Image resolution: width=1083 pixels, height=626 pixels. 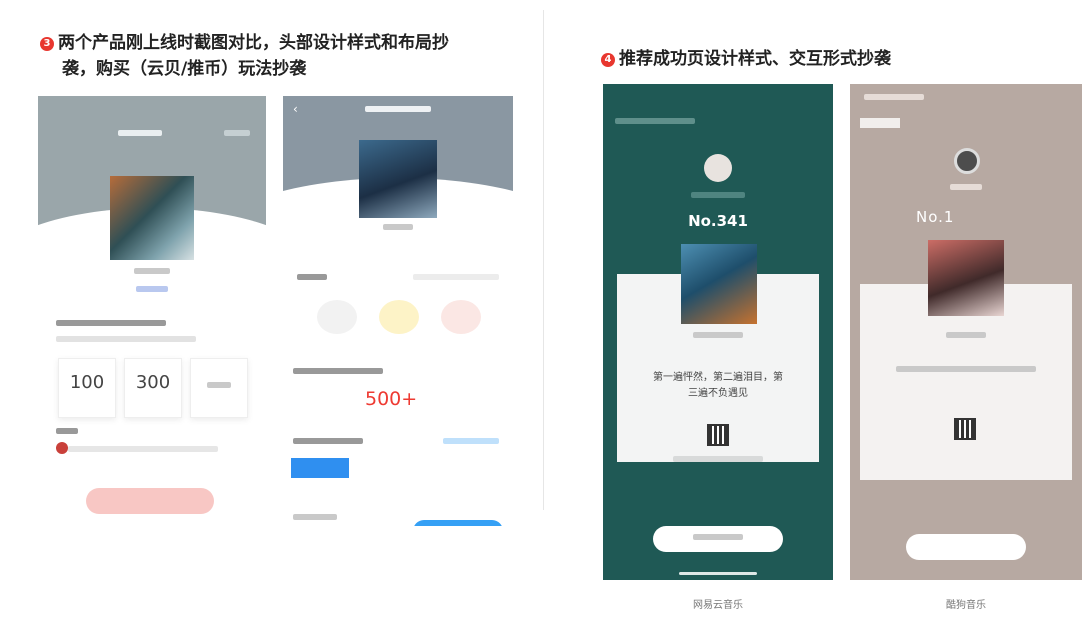 What do you see at coordinates (62, 448) in the screenshot?
I see `user-avatar-icon` at bounding box center [62, 448].